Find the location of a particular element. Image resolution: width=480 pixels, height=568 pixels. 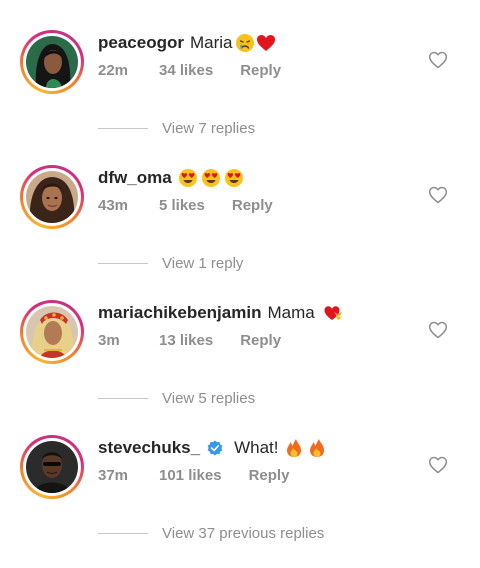

username: dfw_oma is located at coordinates (135, 178).